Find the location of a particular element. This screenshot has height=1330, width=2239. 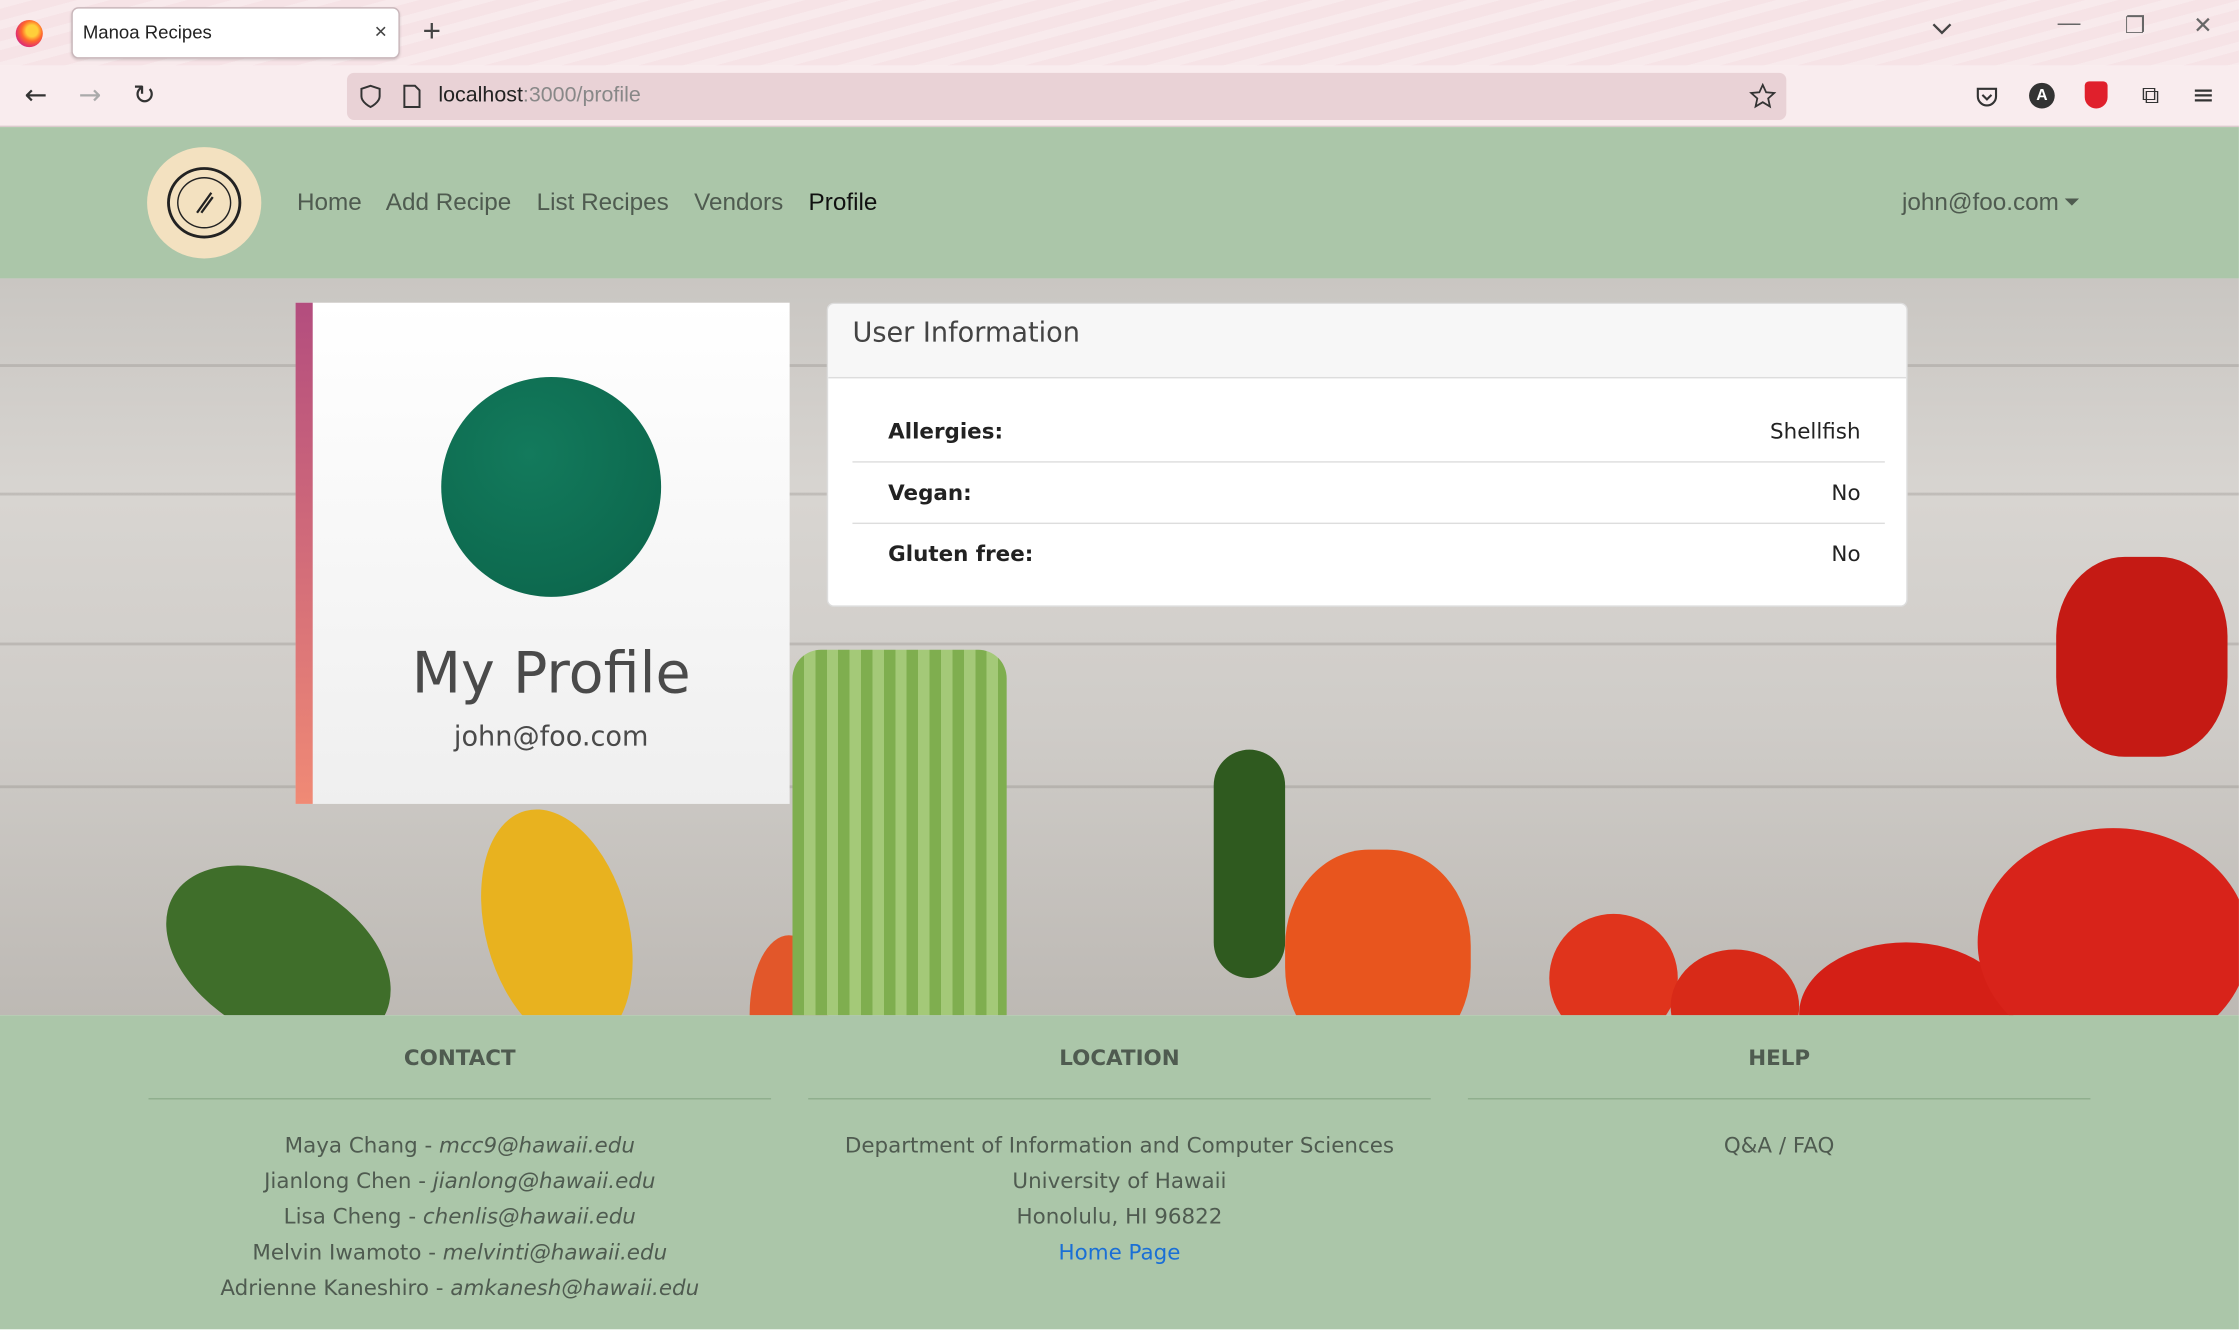

url-host: localhost is located at coordinates (480, 95).